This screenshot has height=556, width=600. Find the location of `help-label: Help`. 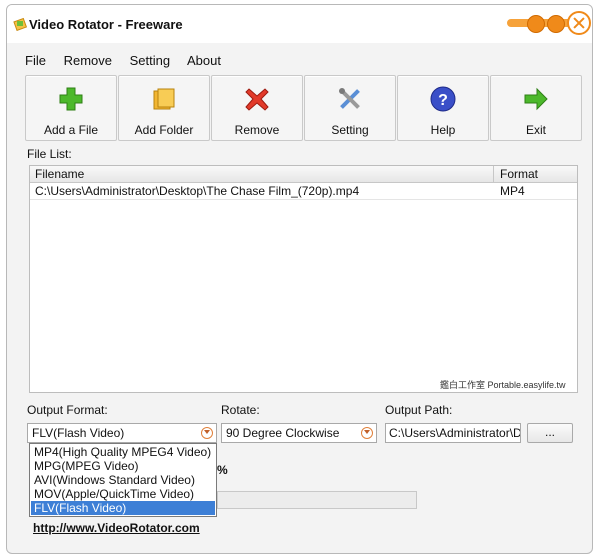

help-label: Help is located at coordinates (443, 130).